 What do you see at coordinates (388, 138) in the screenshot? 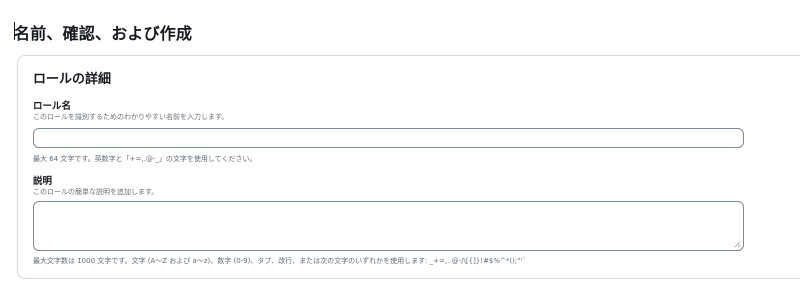
I see `role-name-input` at bounding box center [388, 138].